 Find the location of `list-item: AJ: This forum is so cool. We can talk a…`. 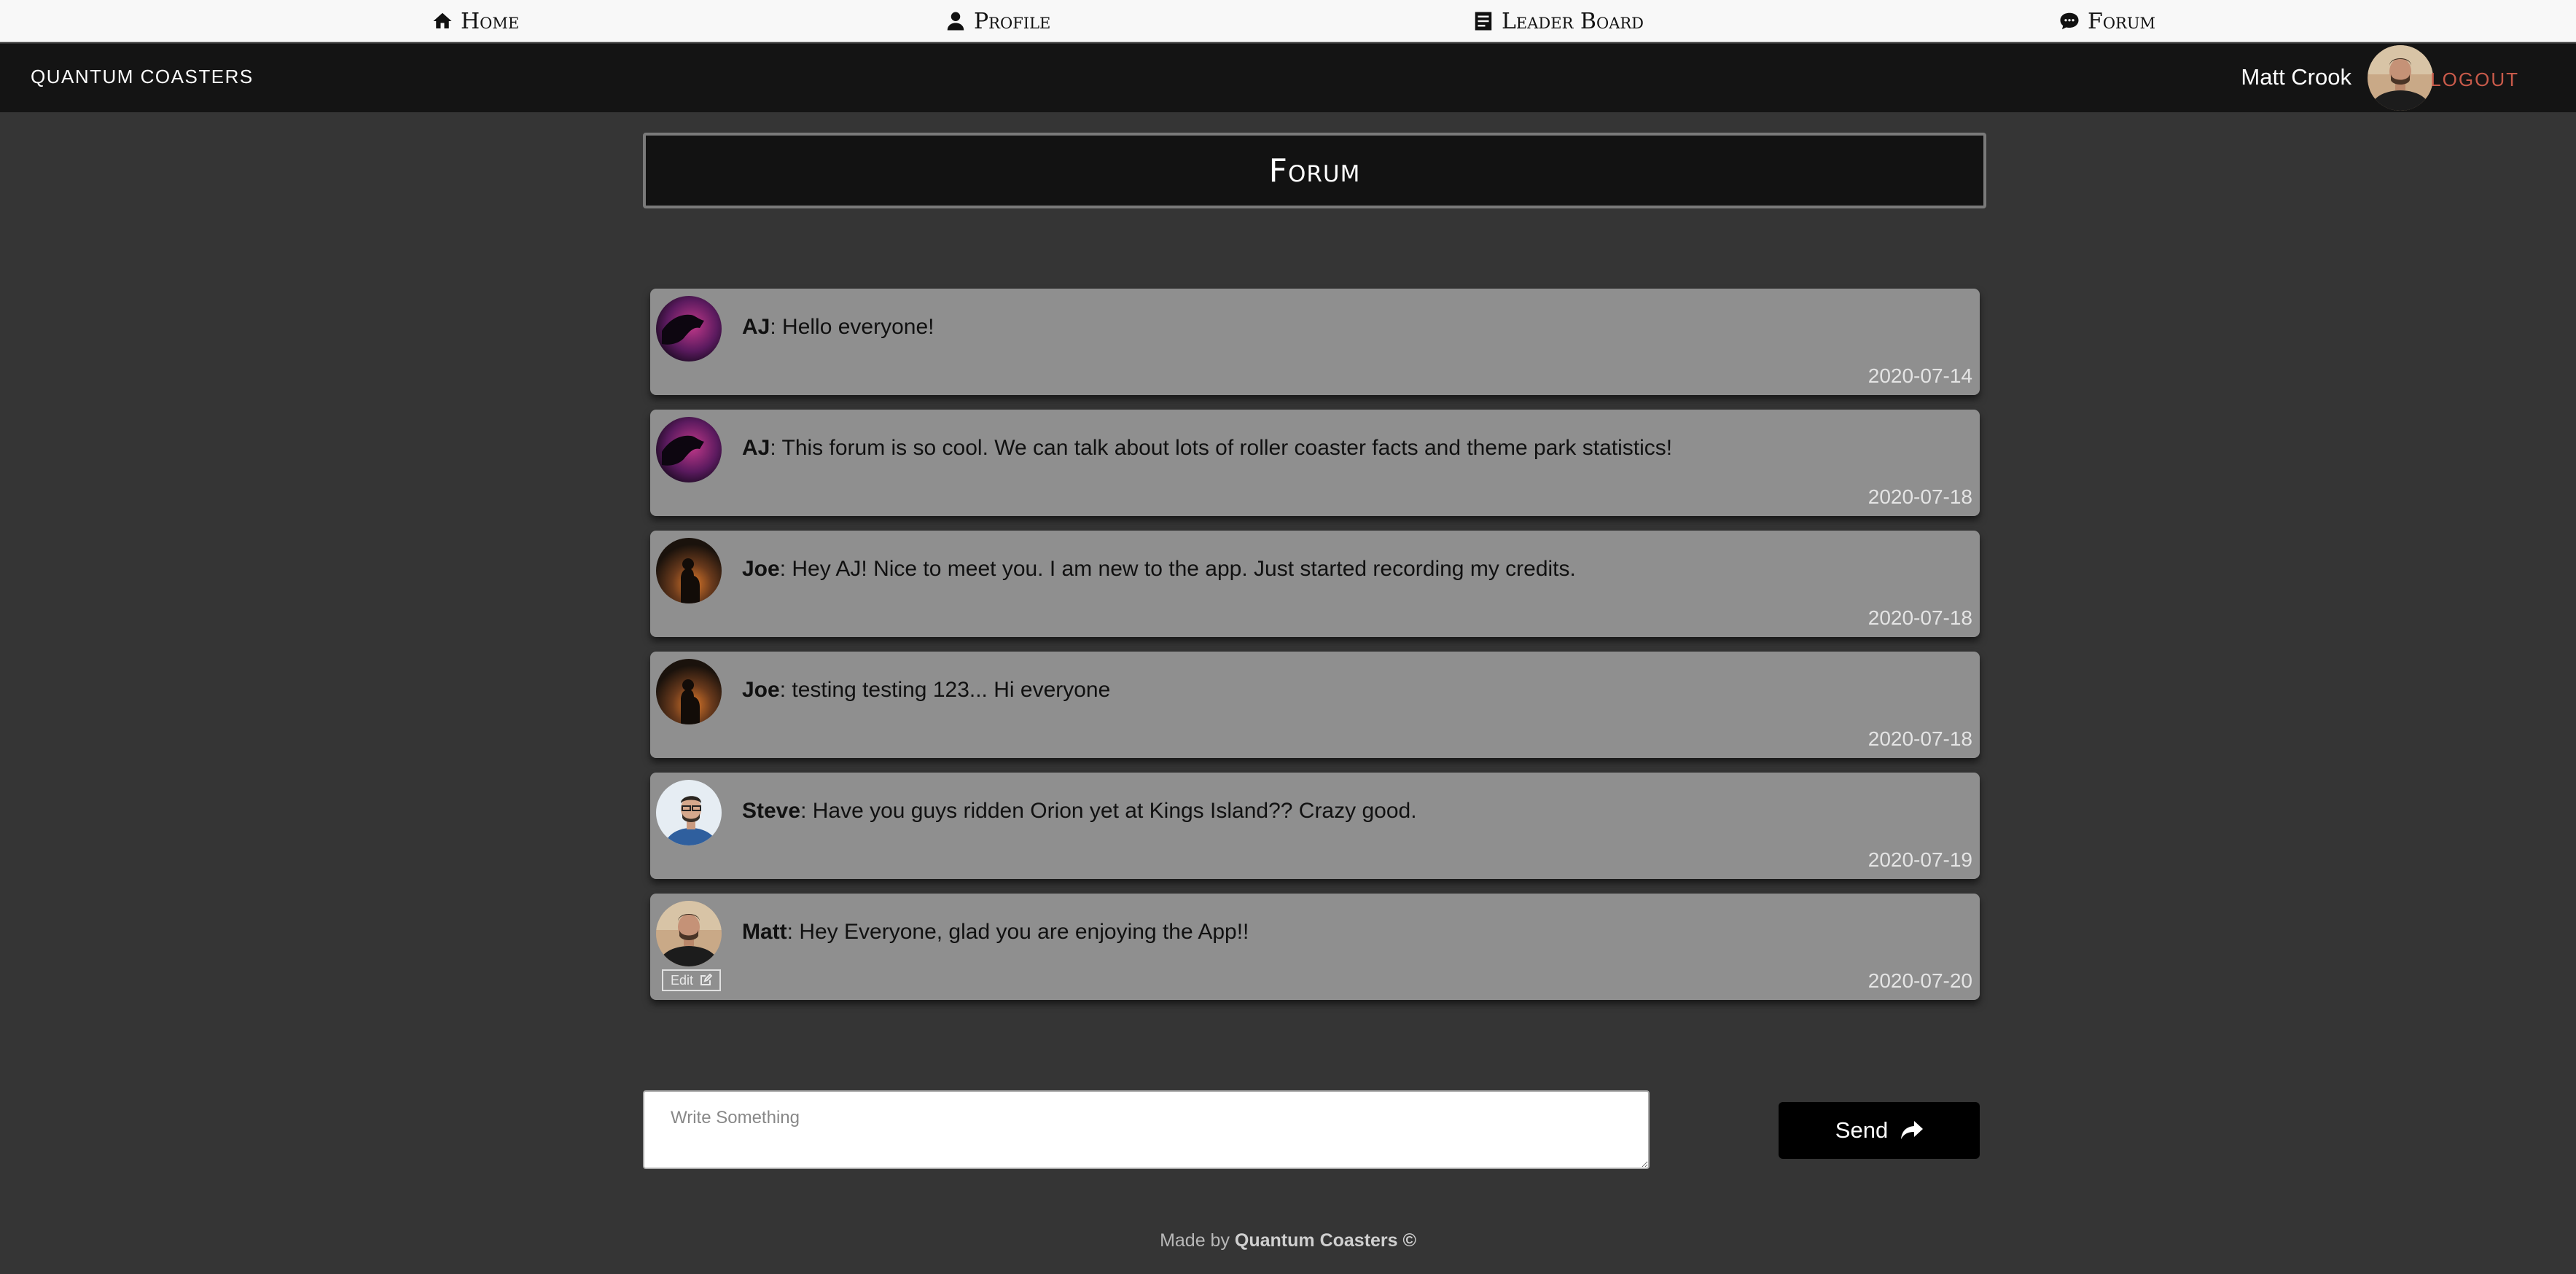

list-item: AJ: This forum is so cool. We can talk a… is located at coordinates (1315, 463).